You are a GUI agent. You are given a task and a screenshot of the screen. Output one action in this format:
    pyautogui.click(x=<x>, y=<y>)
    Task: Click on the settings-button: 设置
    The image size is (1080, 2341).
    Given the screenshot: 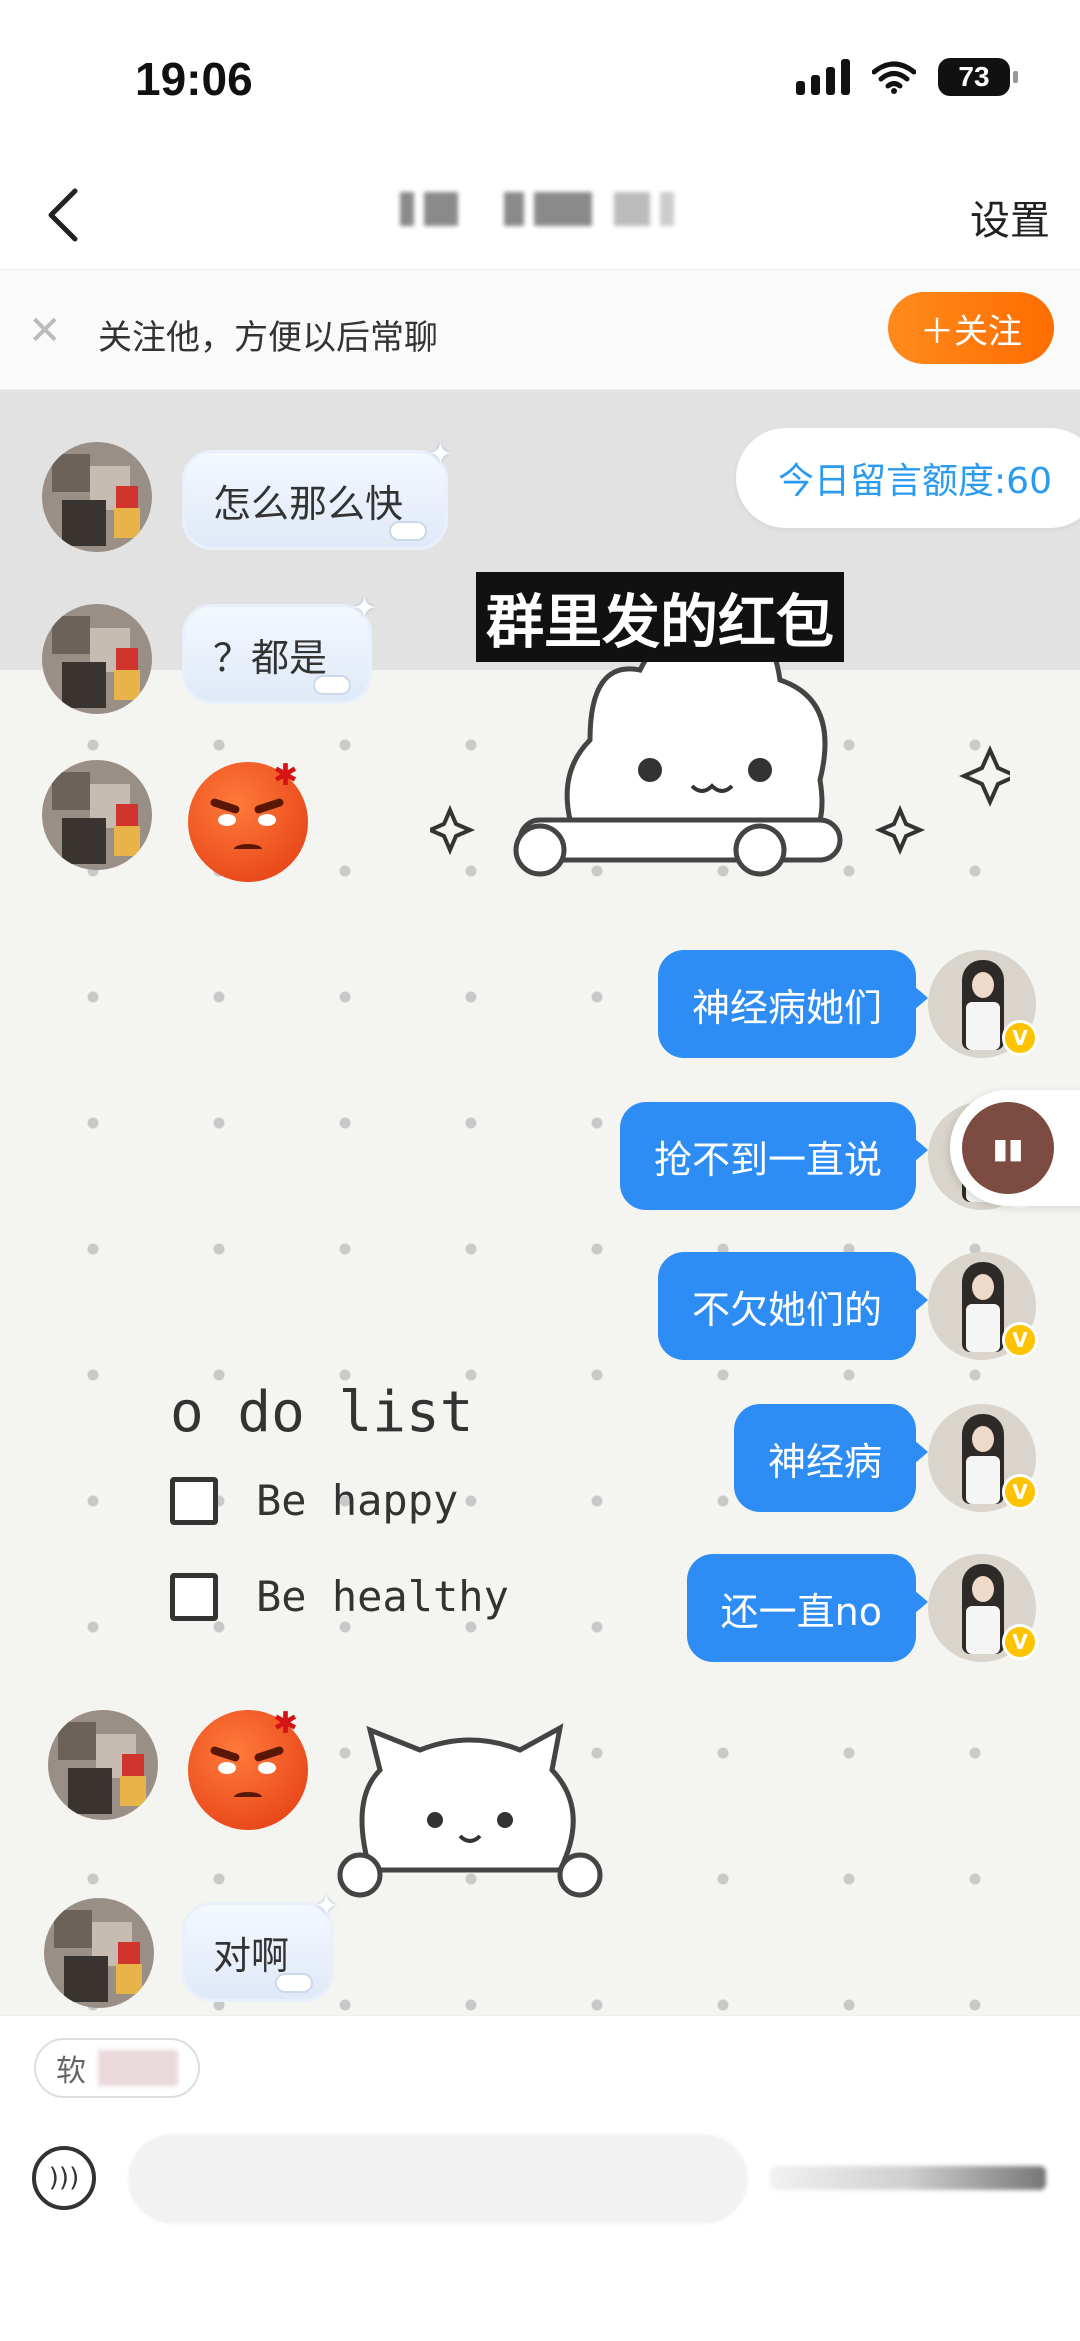 What is the action you would take?
    pyautogui.click(x=1010, y=217)
    